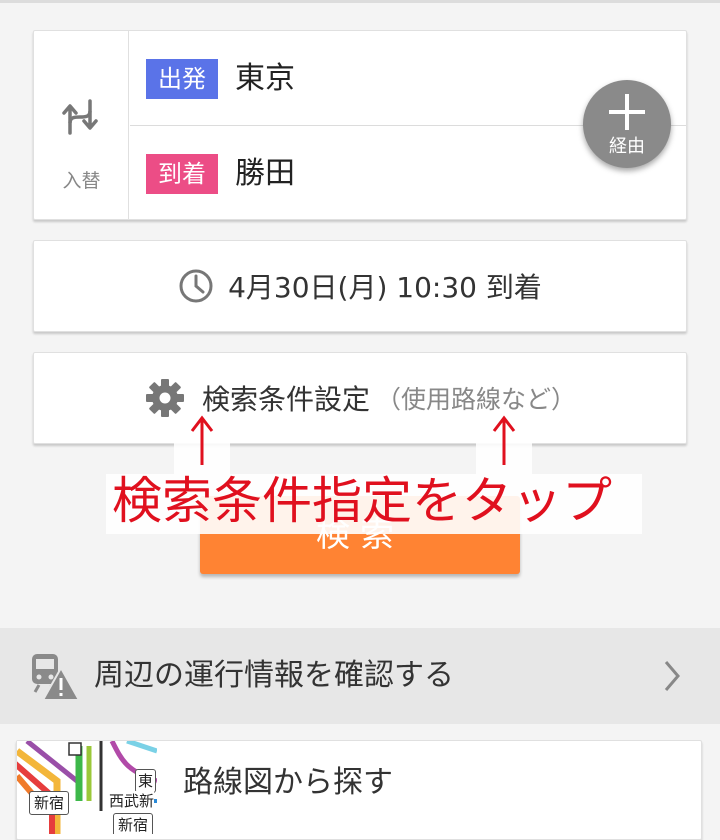 This screenshot has height=840, width=720. I want to click on departure-badge: 出発, so click(182, 79).